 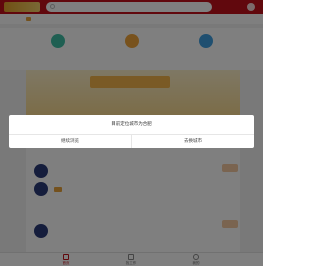 What do you see at coordinates (193, 141) in the screenshot?
I see `change-city-button: 去换城市` at bounding box center [193, 141].